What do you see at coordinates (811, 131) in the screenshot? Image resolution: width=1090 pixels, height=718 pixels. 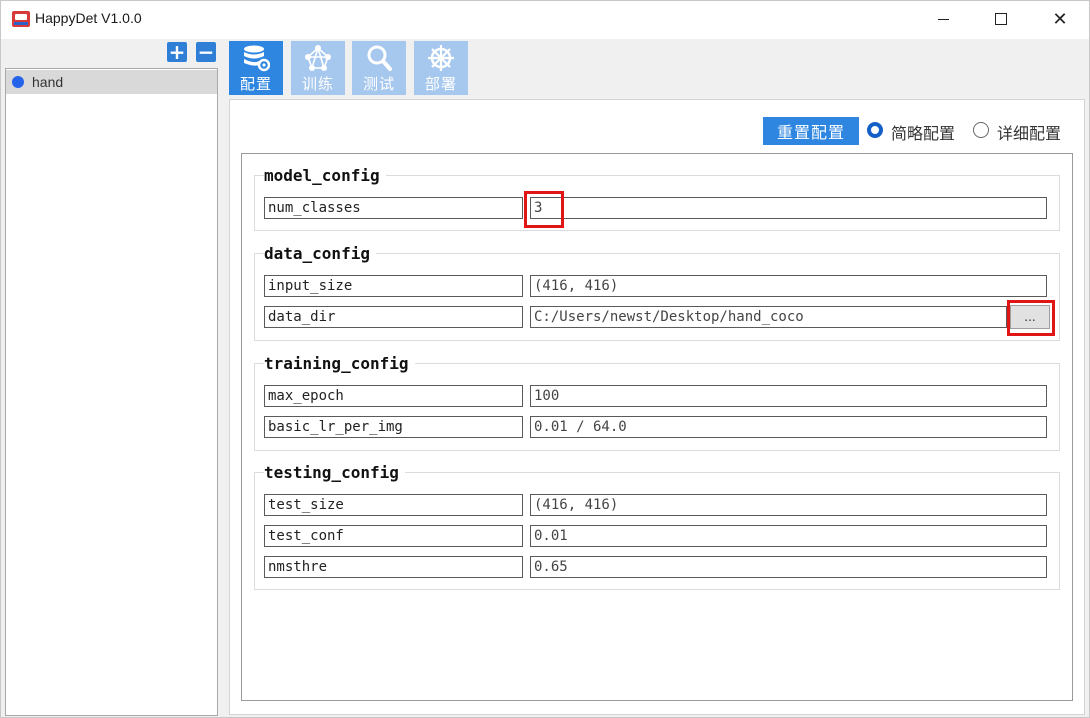 I see `reset-config-button: 重置配置` at bounding box center [811, 131].